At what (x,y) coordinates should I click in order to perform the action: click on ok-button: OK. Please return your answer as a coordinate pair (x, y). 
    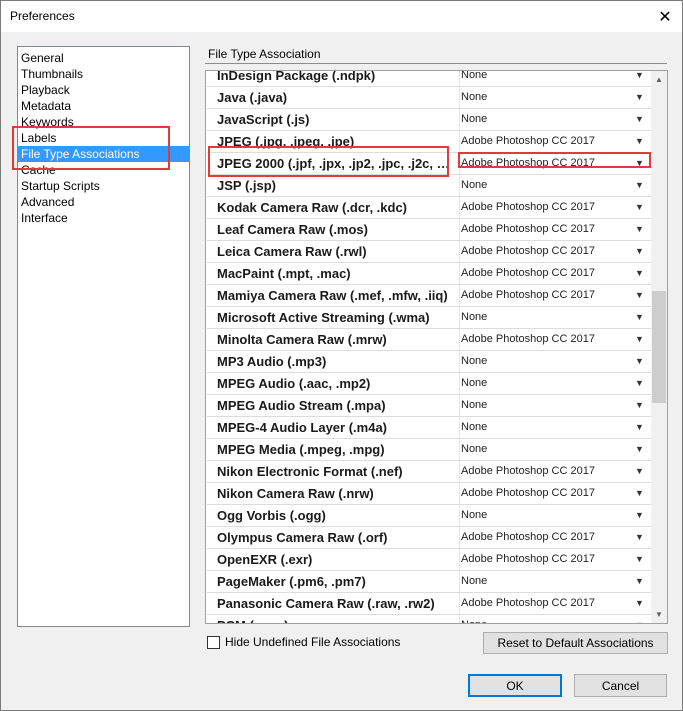
    Looking at the image, I should click on (515, 685).